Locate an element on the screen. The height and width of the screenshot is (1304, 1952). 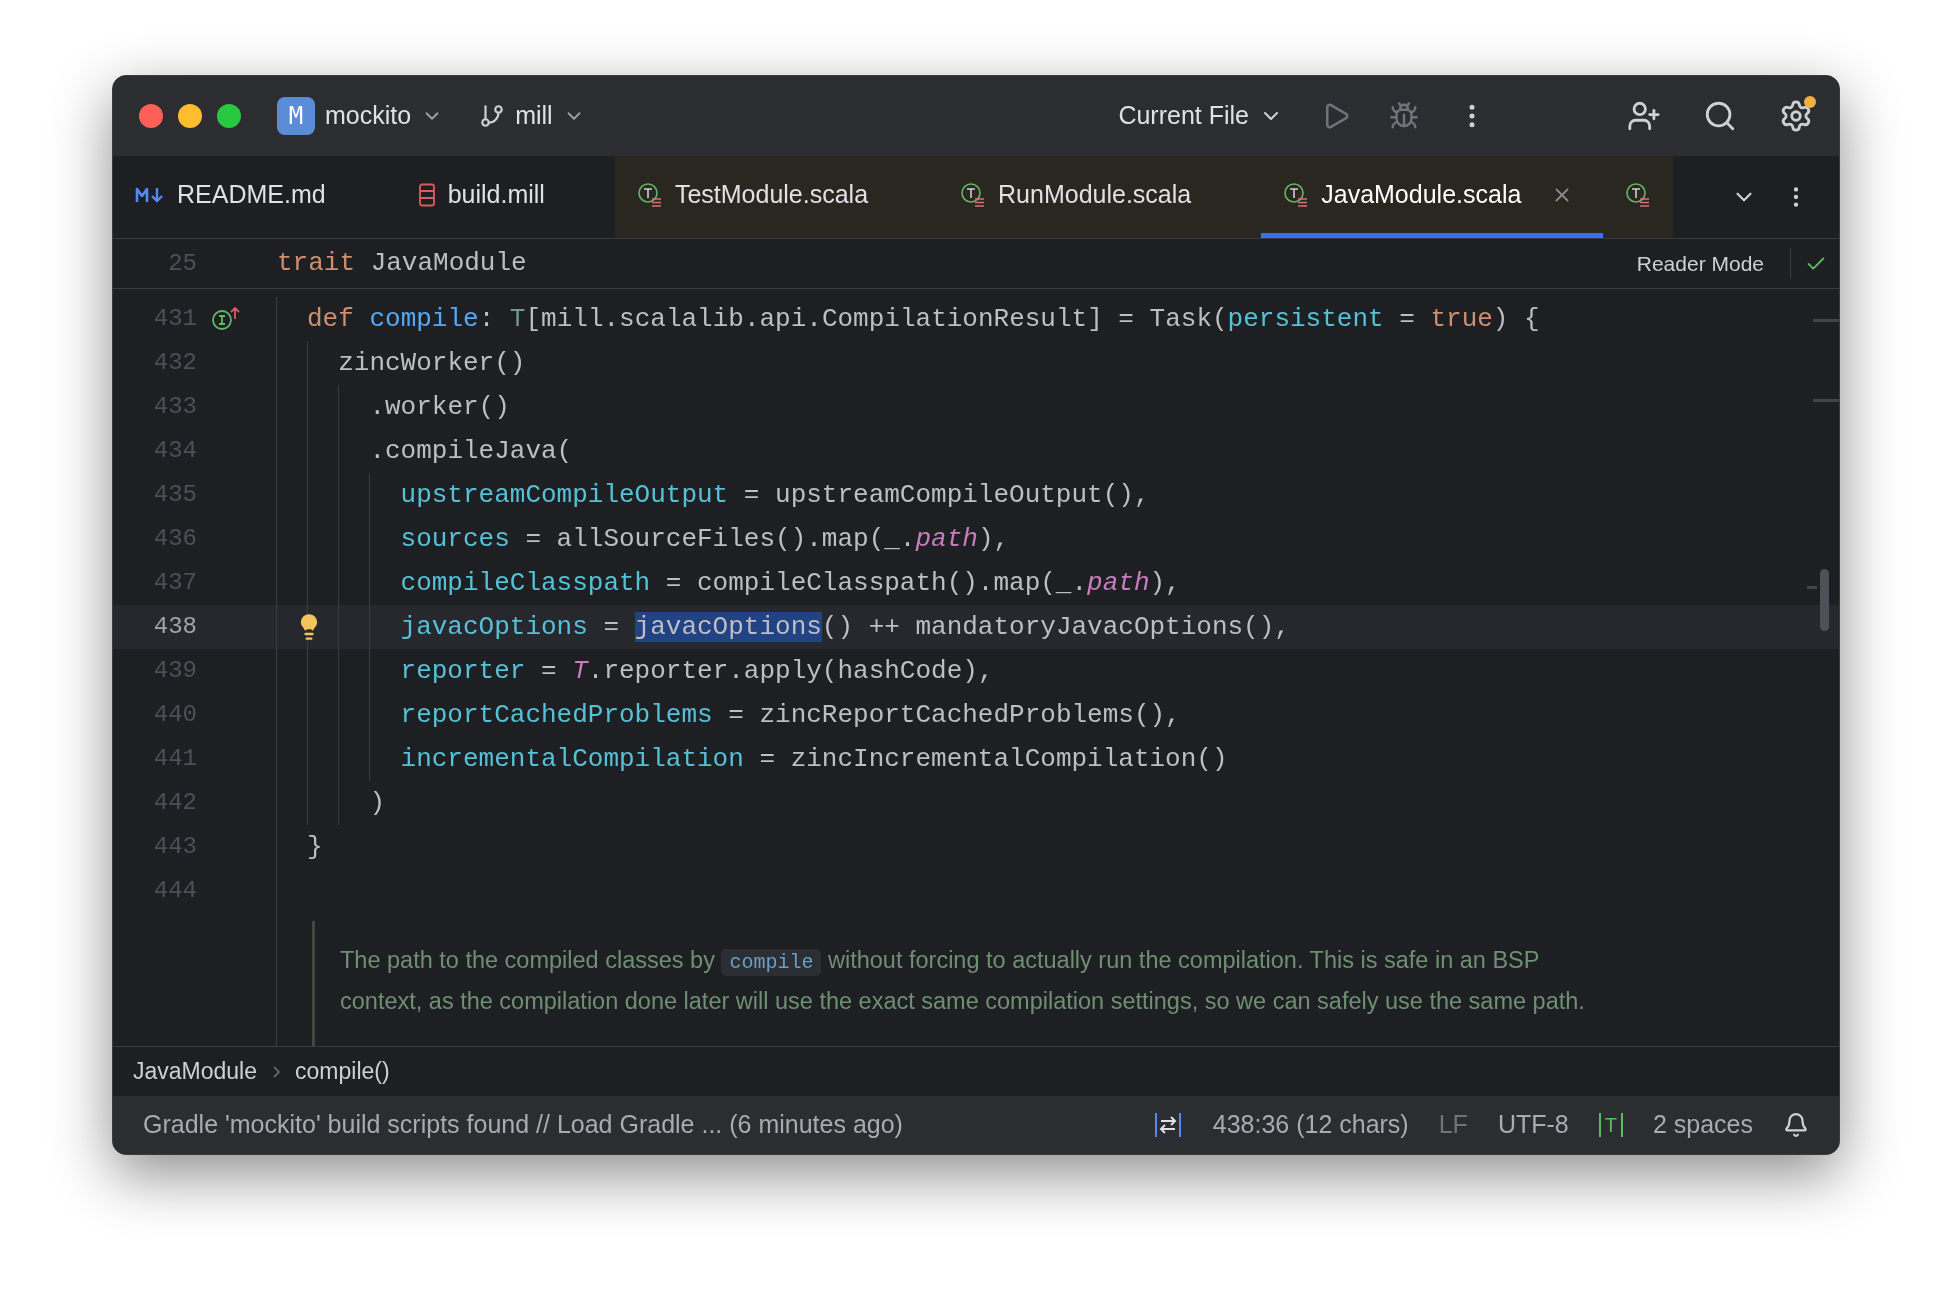
reader-mode-button: Reader Mode is located at coordinates (1713, 263).